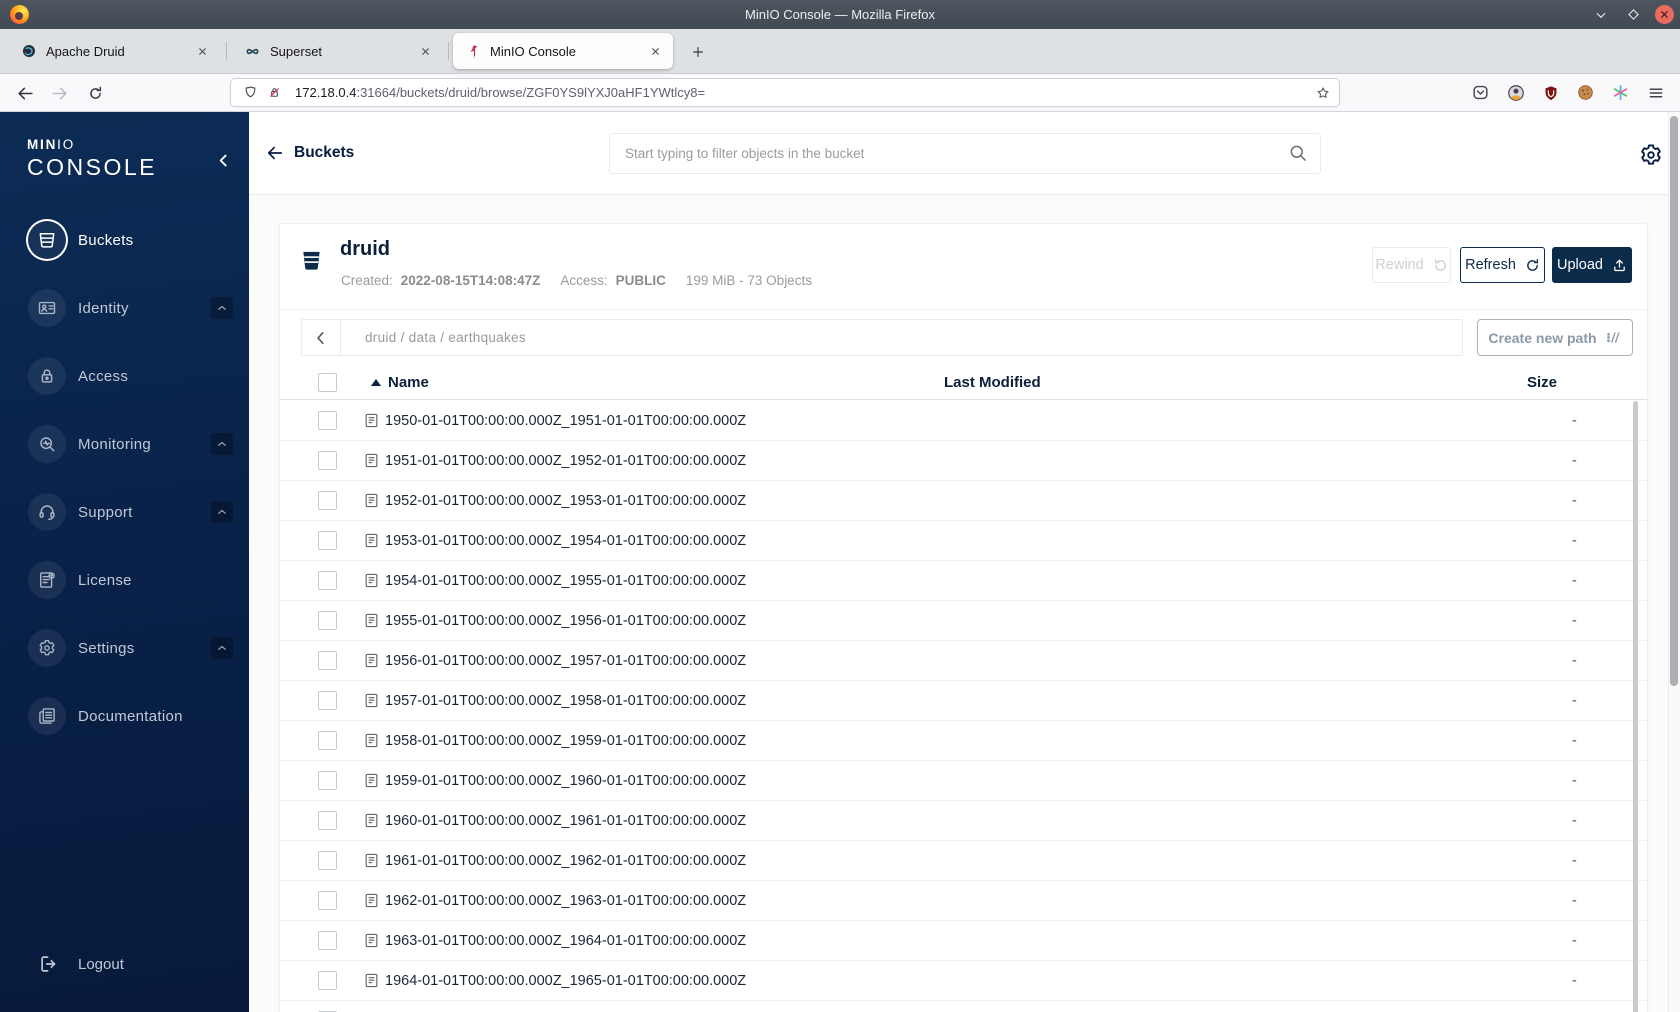 The width and height of the screenshot is (1680, 1012). I want to click on page-scrollbar-track, so click(1674, 562).